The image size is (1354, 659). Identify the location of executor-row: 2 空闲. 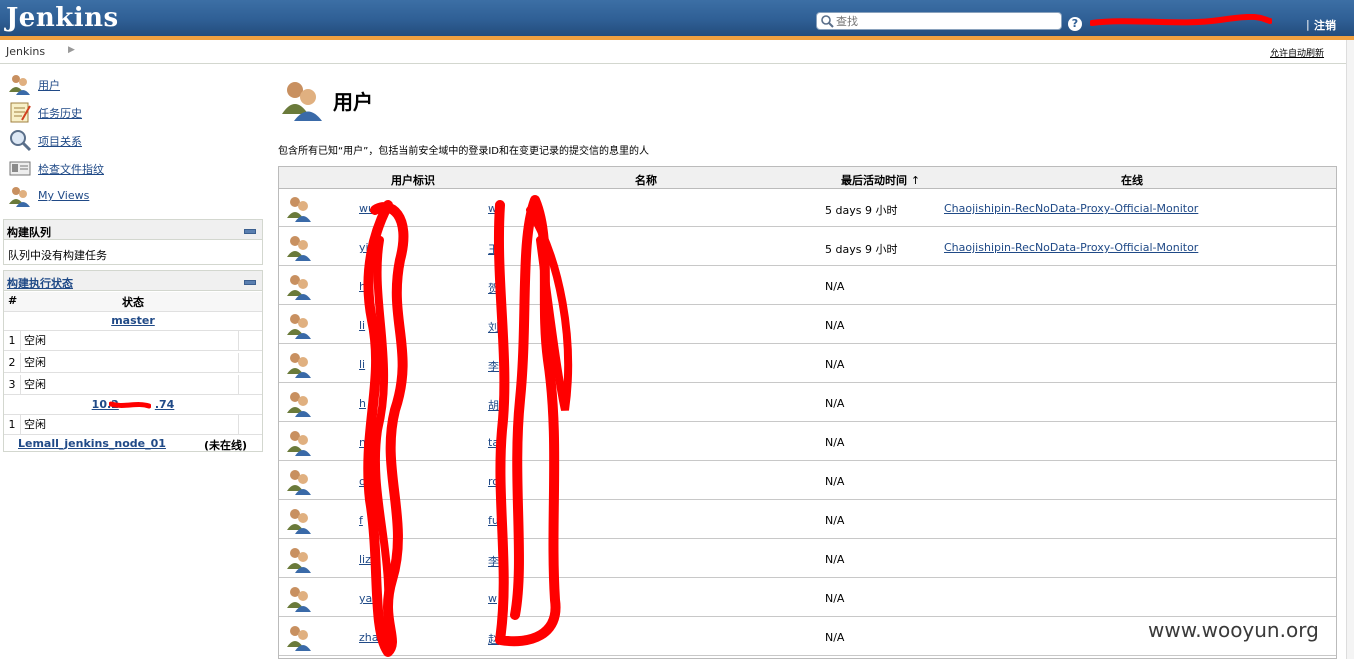
(133, 363).